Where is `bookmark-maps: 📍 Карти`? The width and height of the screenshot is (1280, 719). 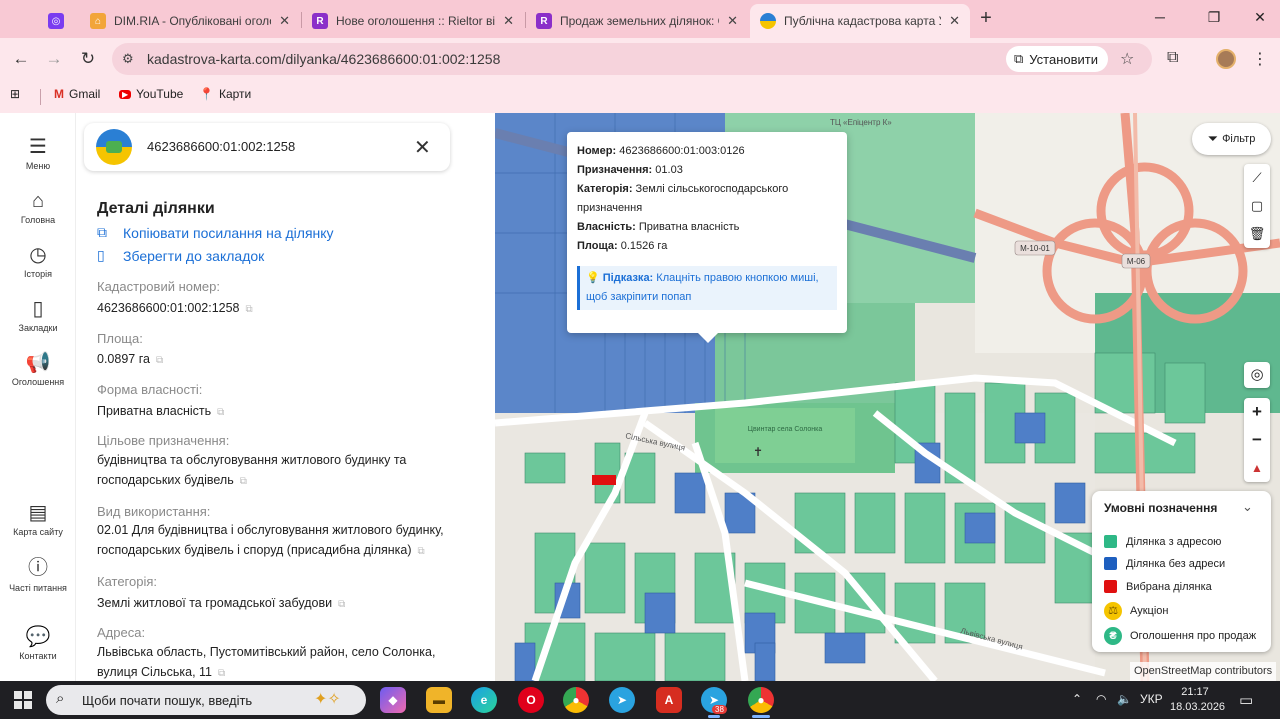
bookmark-maps: 📍 Карти is located at coordinates (225, 94).